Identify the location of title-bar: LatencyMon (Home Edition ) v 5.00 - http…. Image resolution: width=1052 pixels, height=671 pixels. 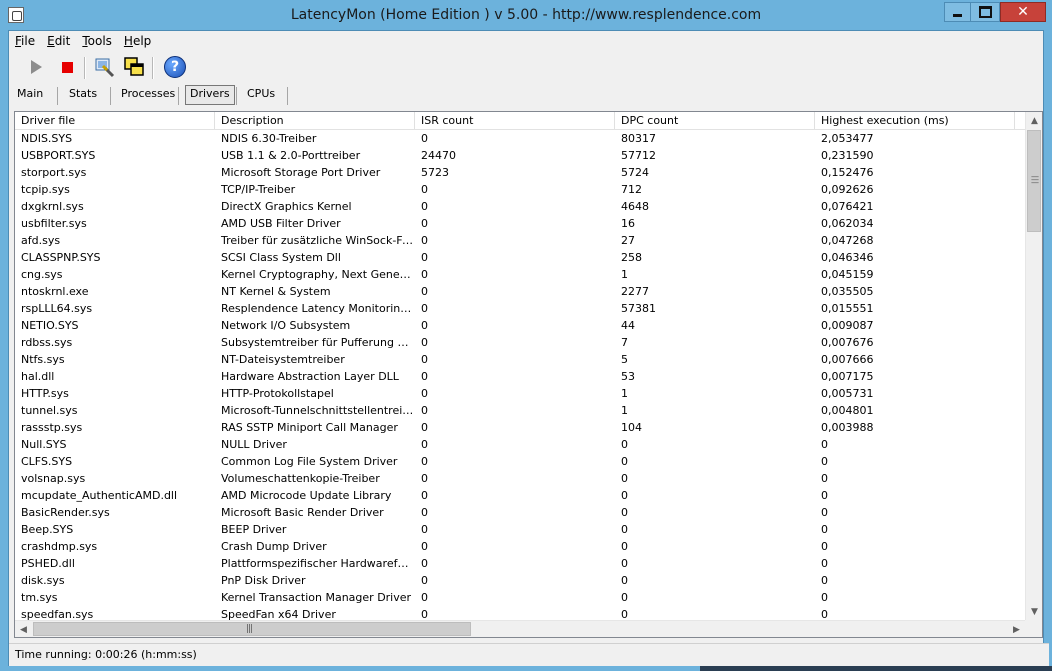
(526, 15).